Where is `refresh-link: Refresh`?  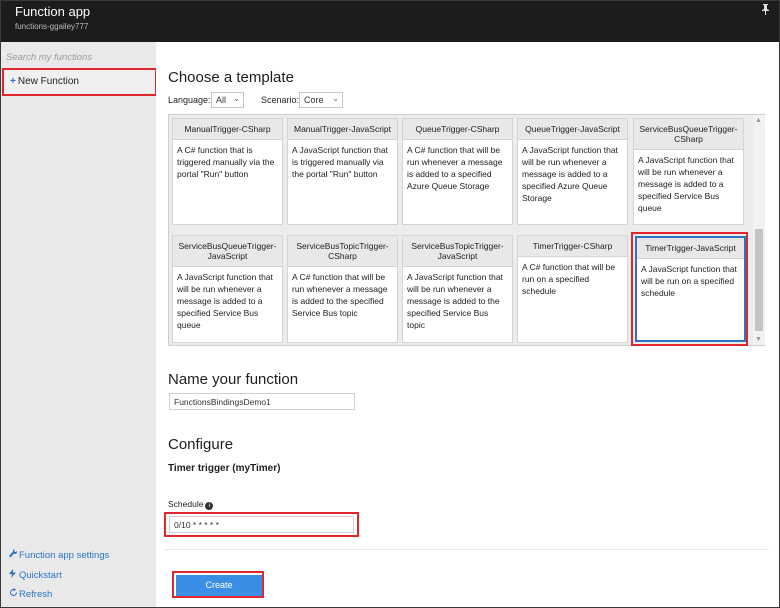
refresh-link: Refresh is located at coordinates (30, 594).